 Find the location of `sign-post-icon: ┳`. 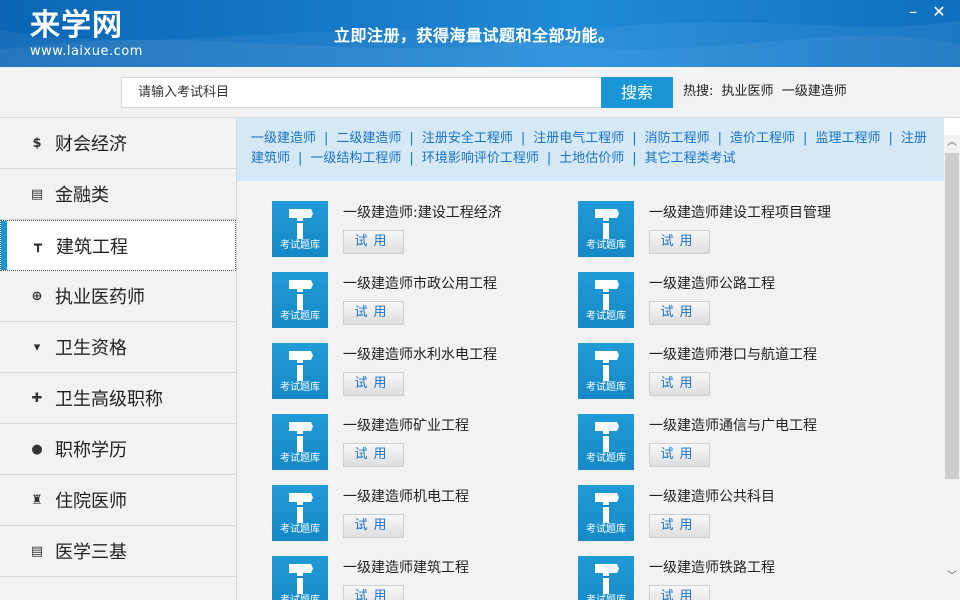

sign-post-icon: ┳ is located at coordinates (38, 245).